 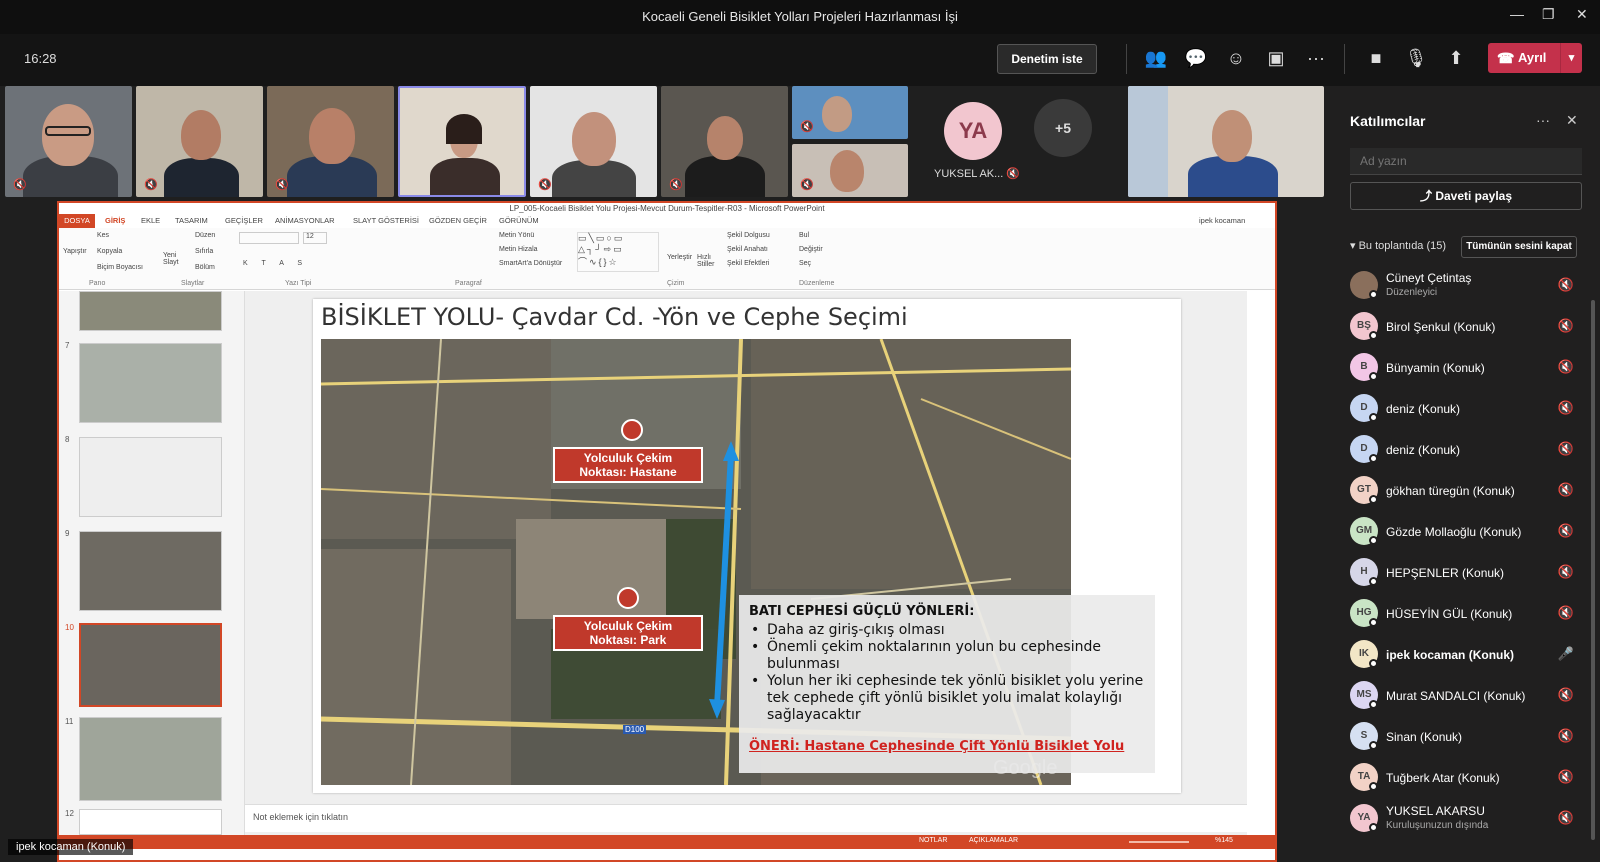 I want to click on rooms-icon: ▣, so click(x=1276, y=58).